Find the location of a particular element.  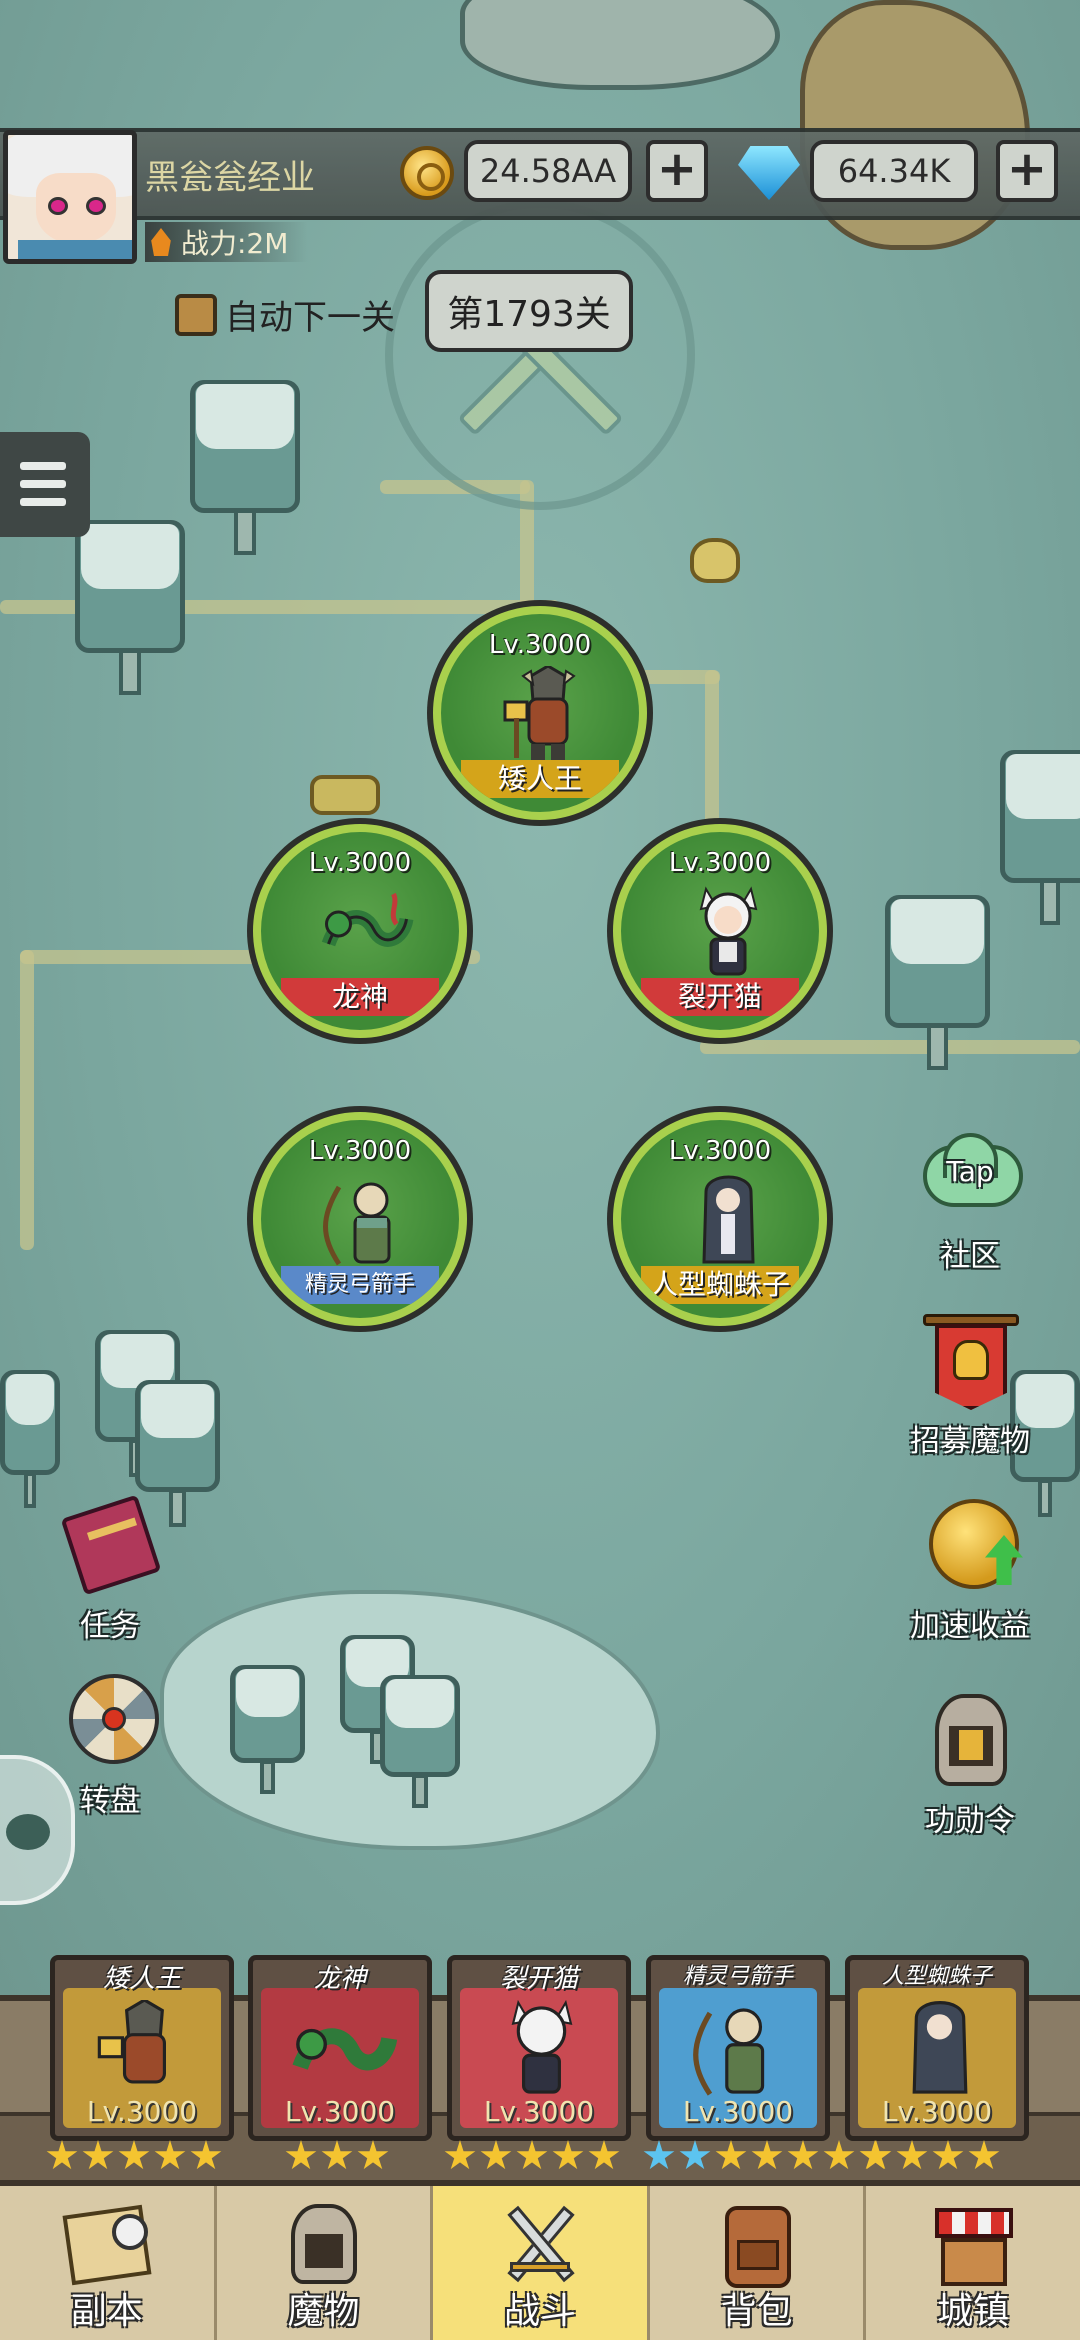

tab-monsters: 魔物 is located at coordinates (325, 2263).